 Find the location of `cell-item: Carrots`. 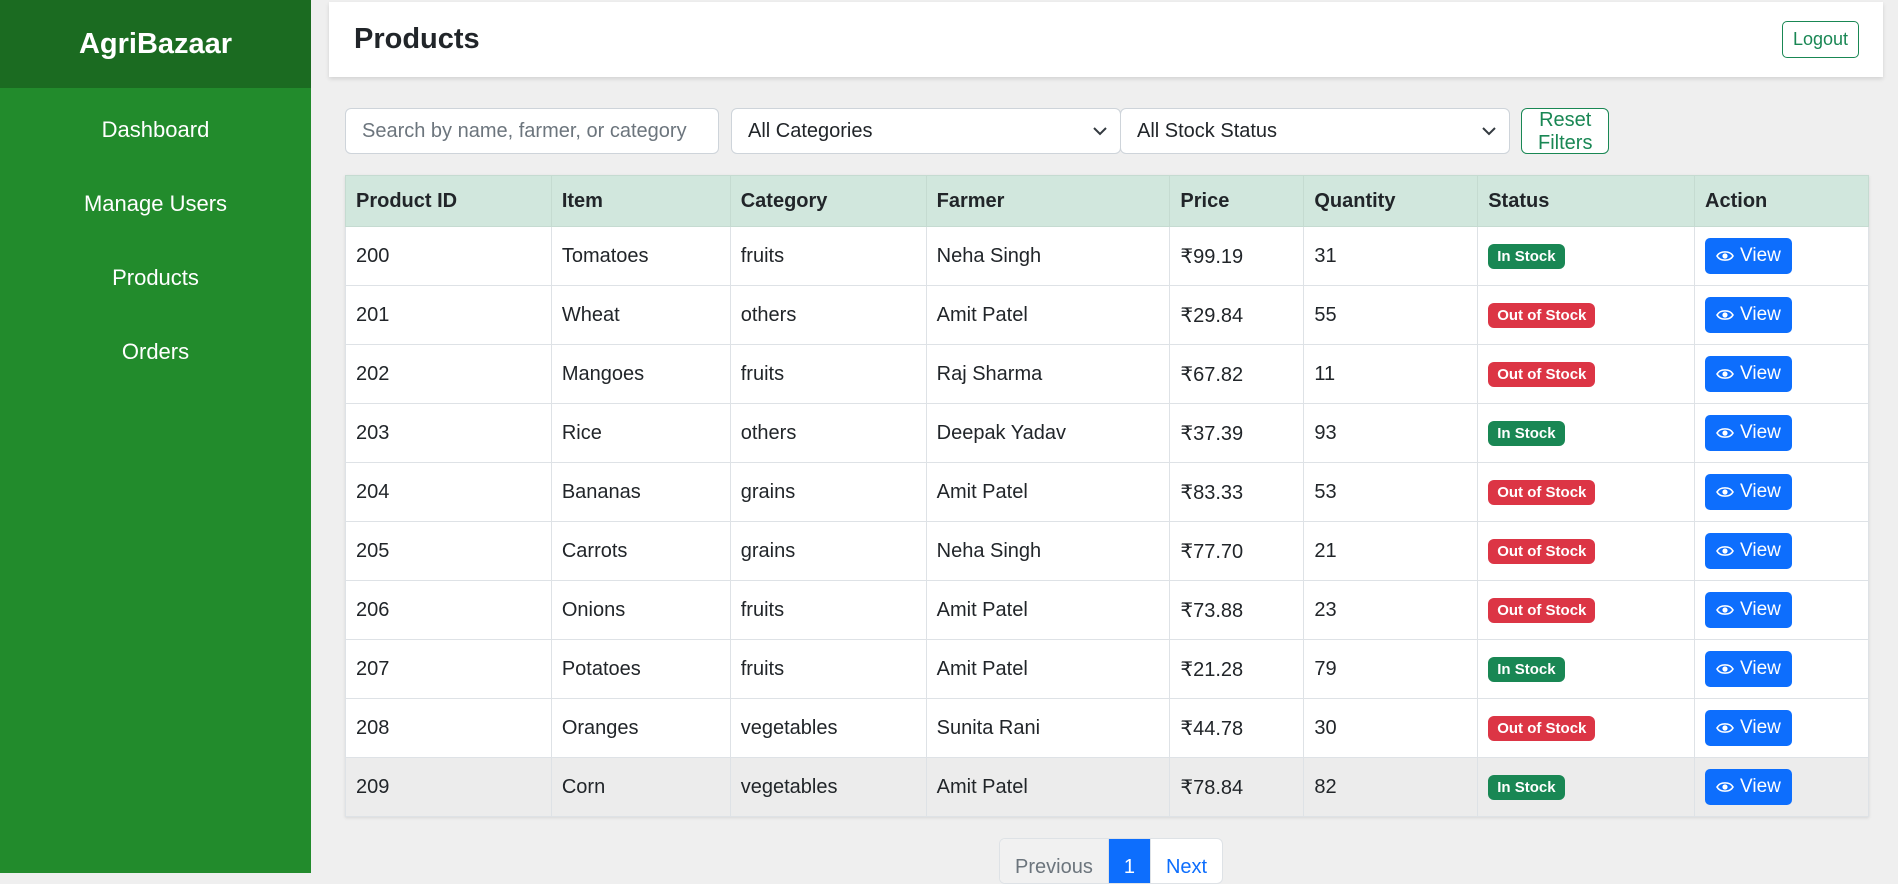

cell-item: Carrots is located at coordinates (640, 551).